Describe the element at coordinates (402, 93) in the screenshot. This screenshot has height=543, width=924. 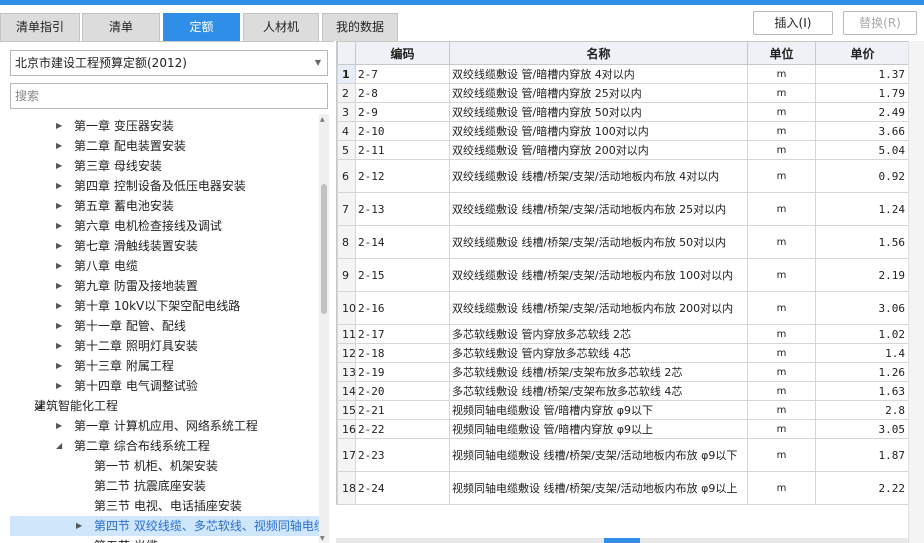
I see `cell-code: 2-8` at that location.